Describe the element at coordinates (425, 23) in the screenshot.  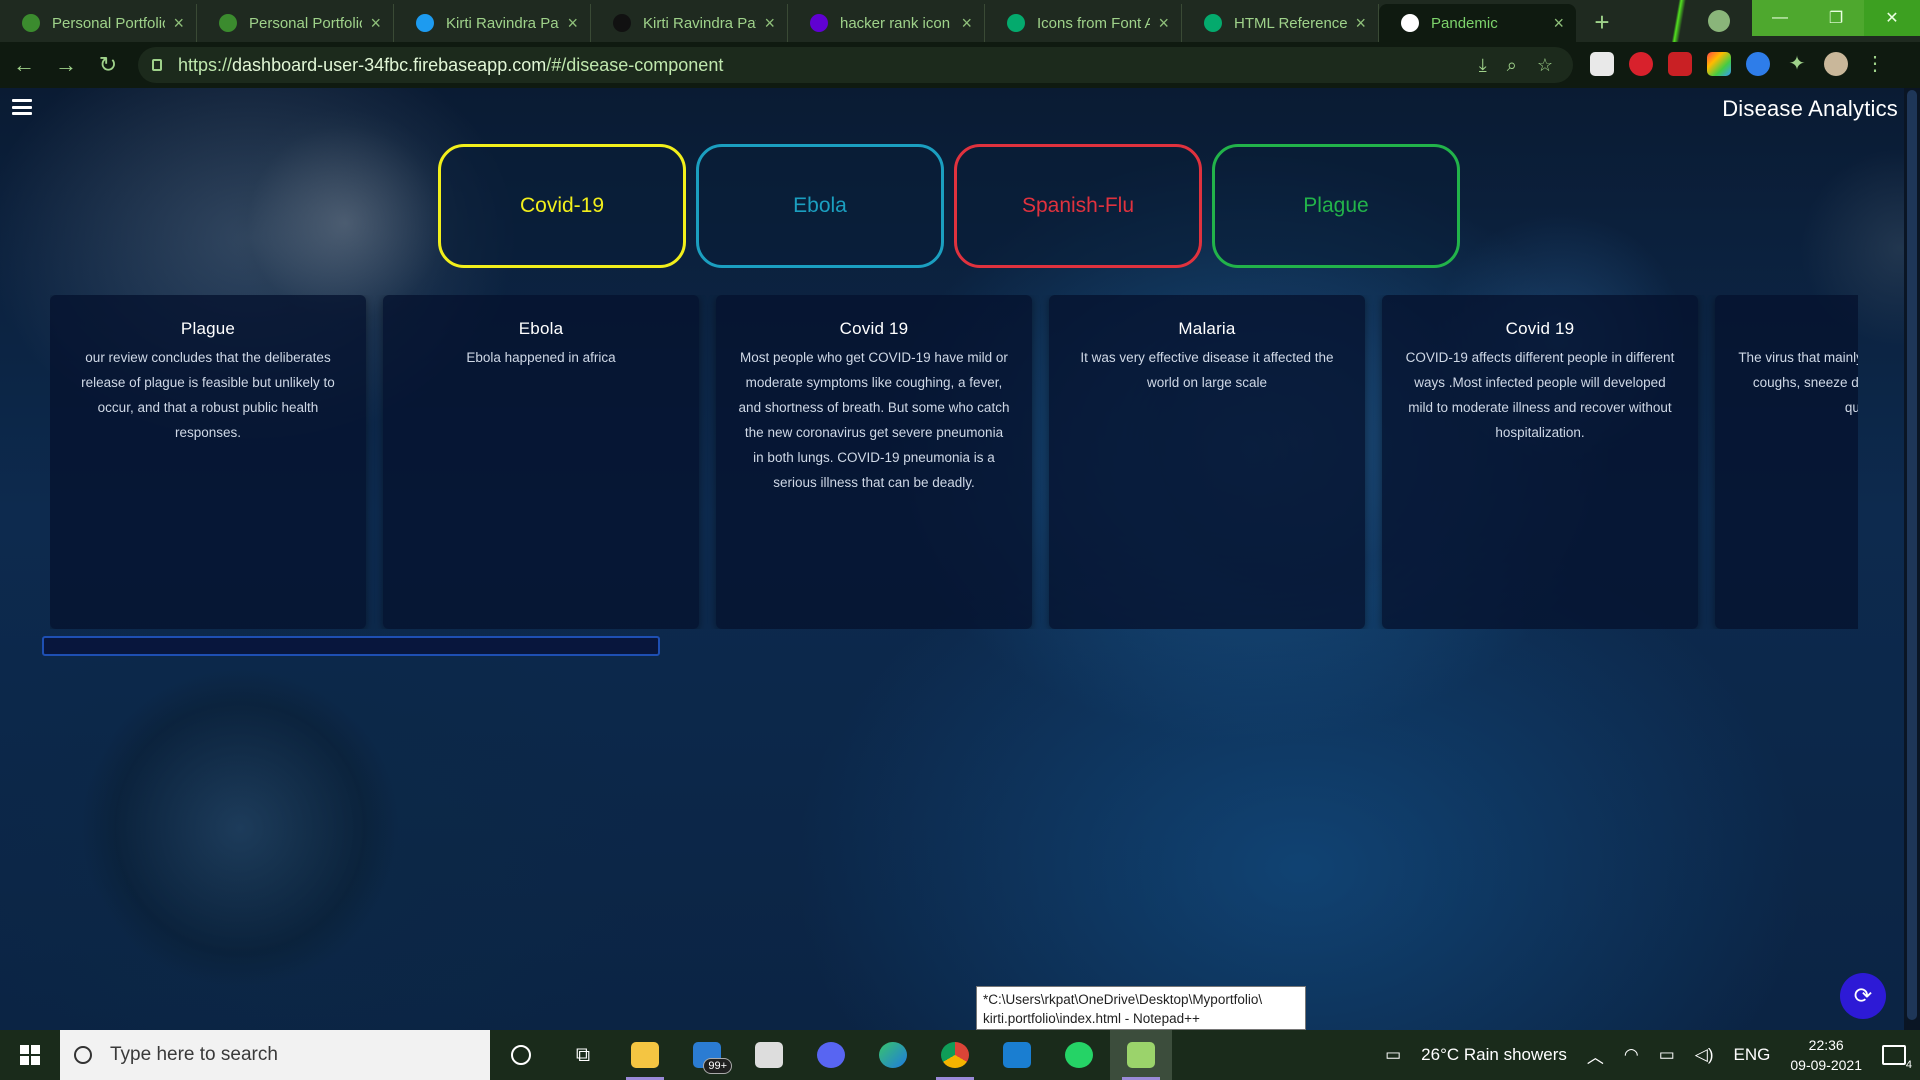
I see `twitter-icon` at that location.